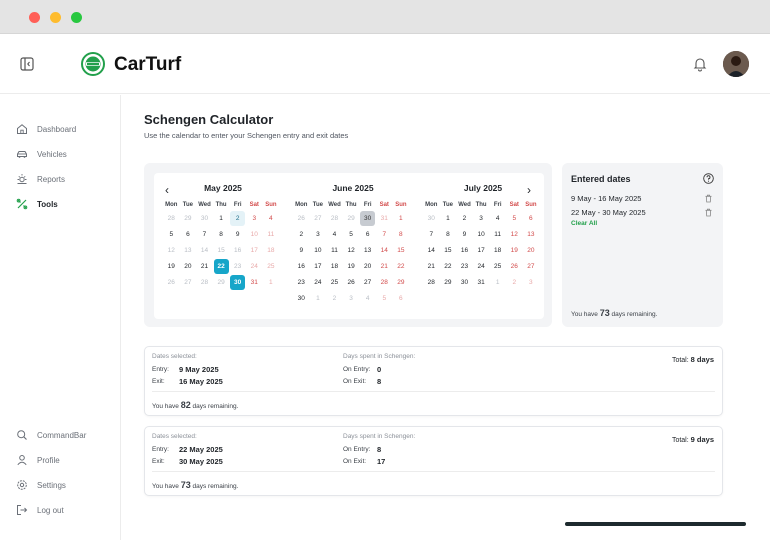 Image resolution: width=770 pixels, height=540 pixels. Describe the element at coordinates (700, 64) in the screenshot. I see `notification-bell-icon` at that location.